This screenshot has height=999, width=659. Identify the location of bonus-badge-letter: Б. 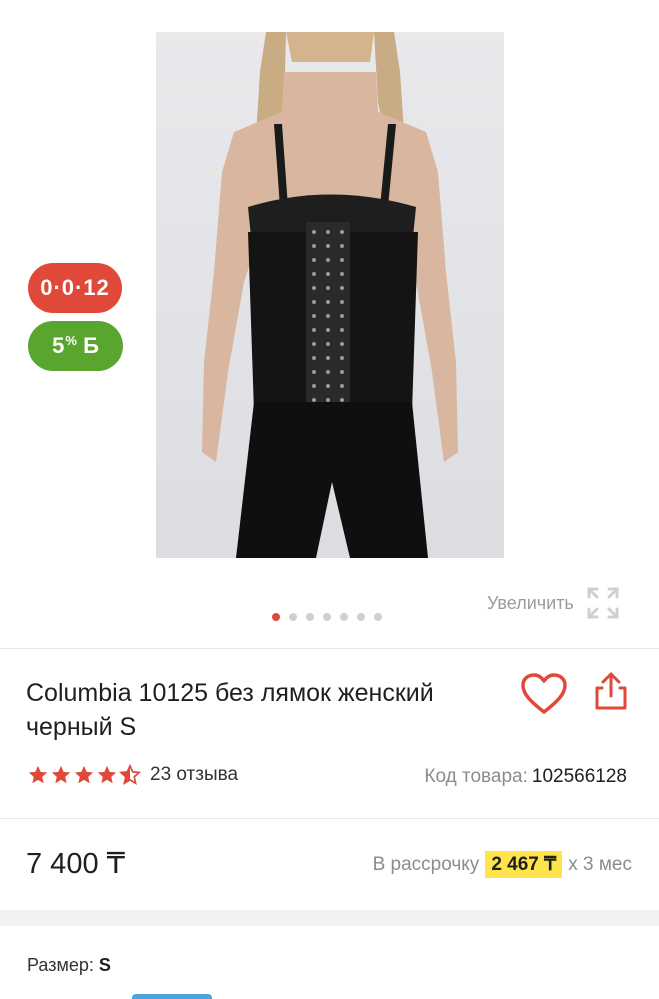
(91, 345).